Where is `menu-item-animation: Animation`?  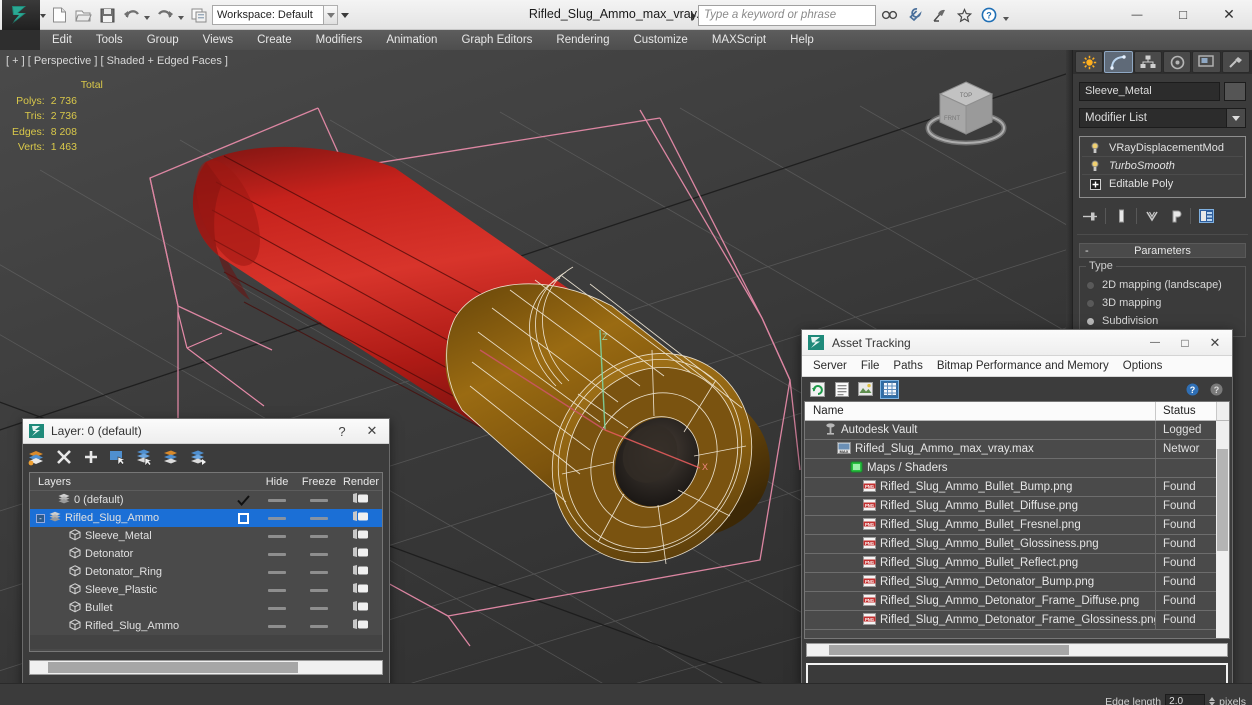
menu-item-animation: Animation is located at coordinates (411, 40).